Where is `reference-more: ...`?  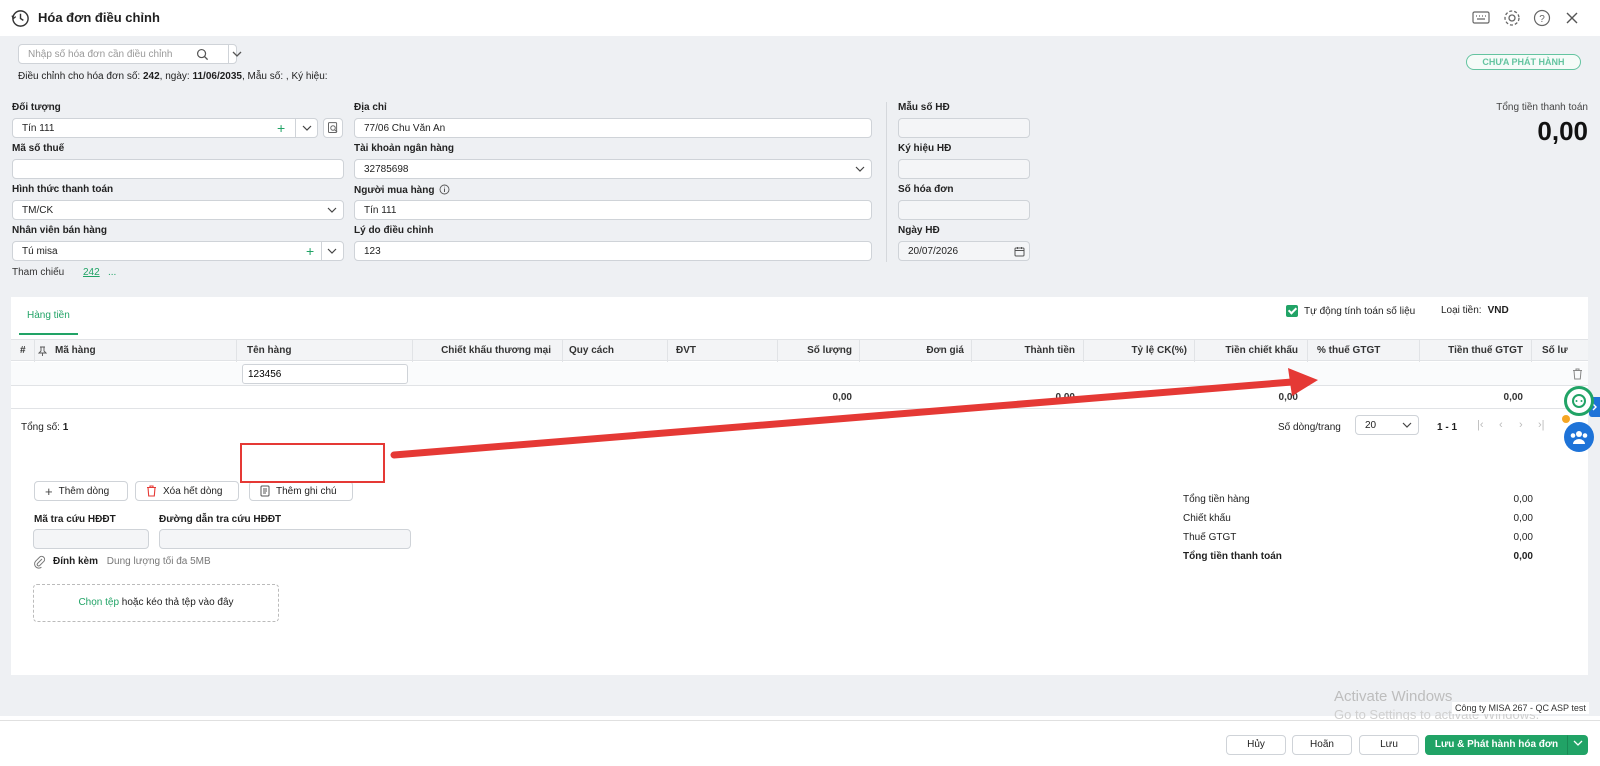 reference-more: ... is located at coordinates (112, 272).